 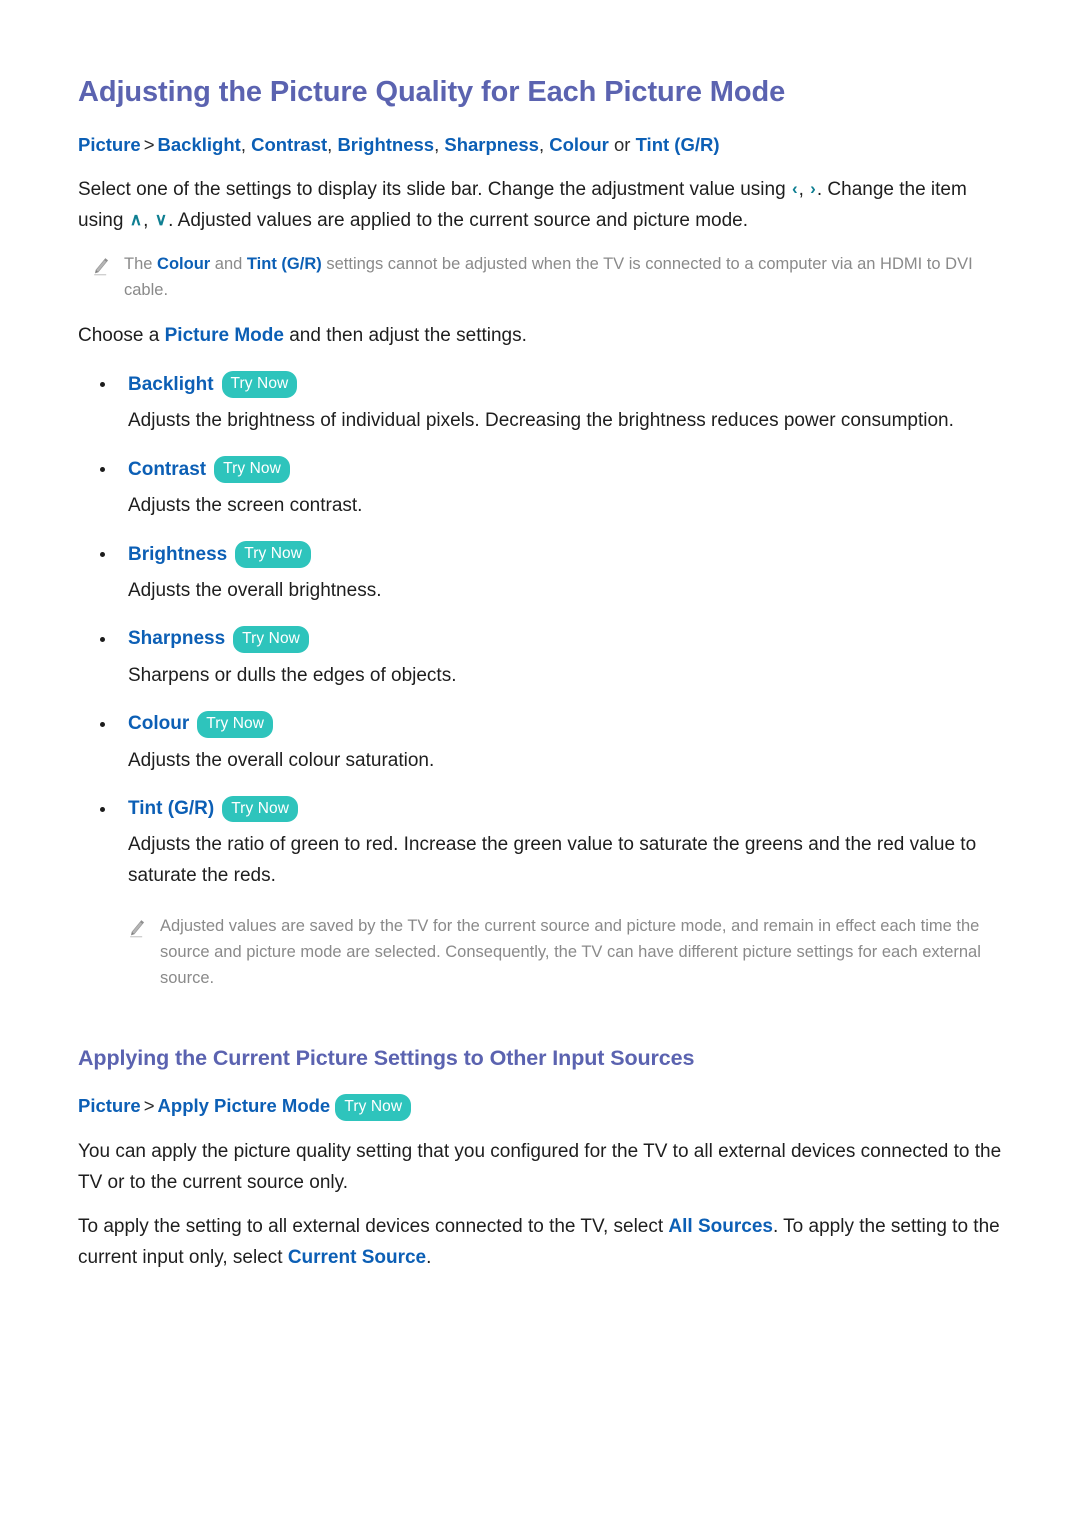 I want to click on try-now-badge-tint: Try Now, so click(x=260, y=809).